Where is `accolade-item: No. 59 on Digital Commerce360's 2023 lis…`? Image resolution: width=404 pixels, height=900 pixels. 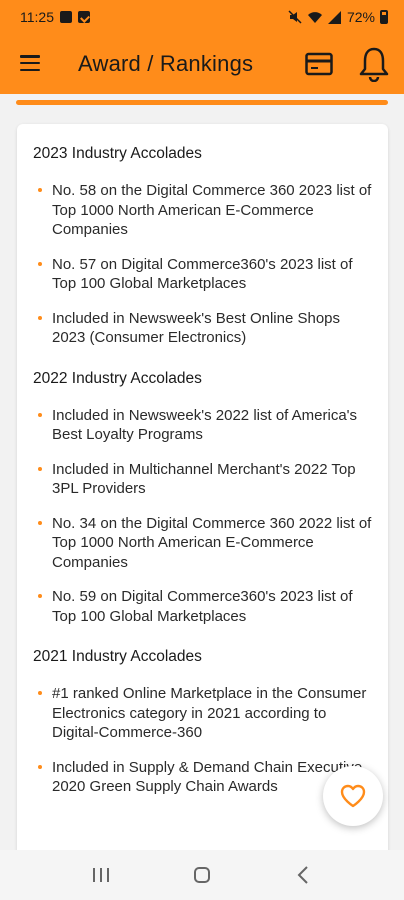
accolade-item: No. 59 on Digital Commerce360's 2023 lis… is located at coordinates (202, 606).